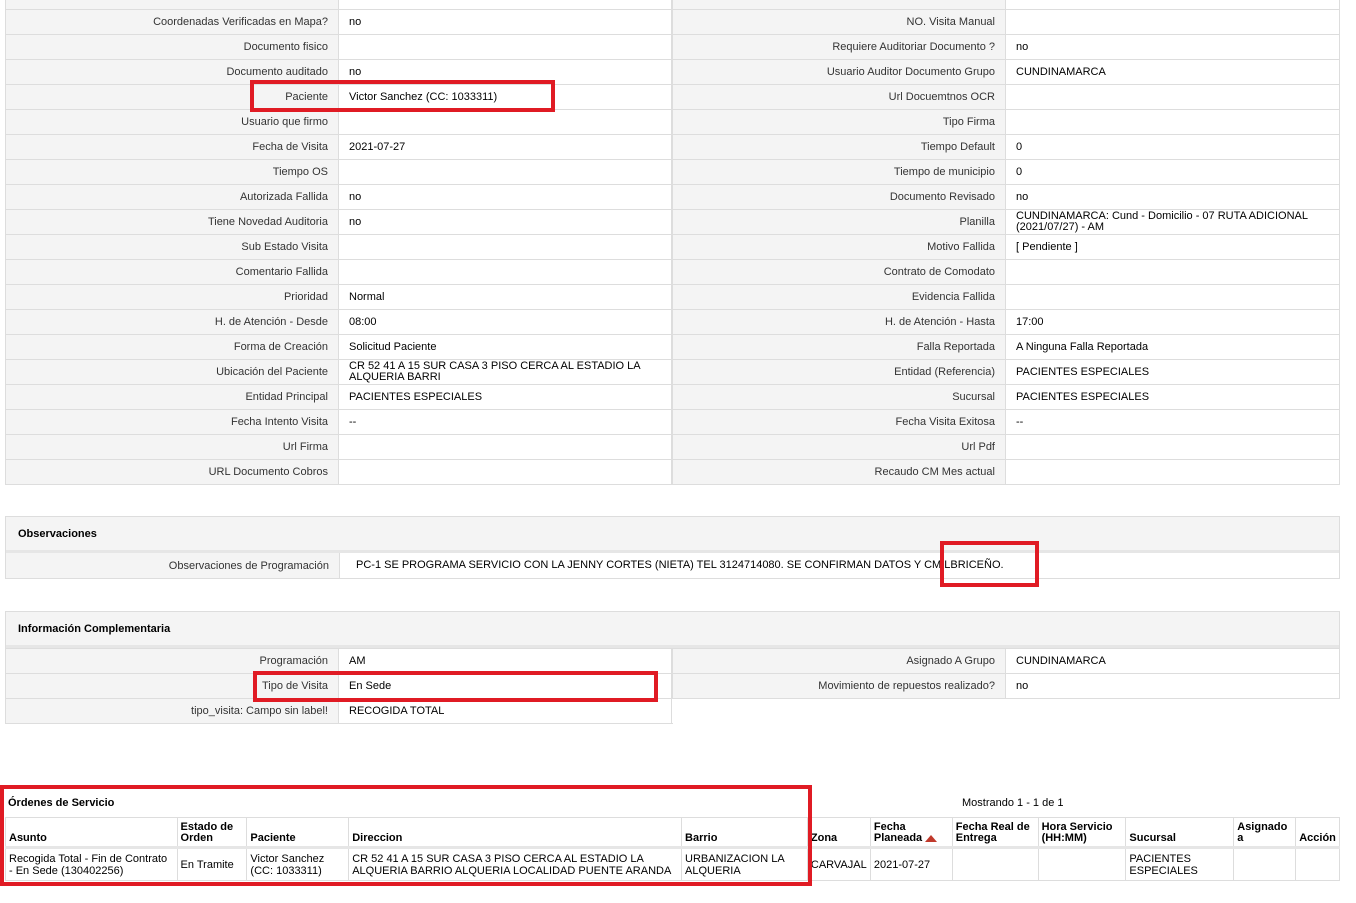  What do you see at coordinates (992, 832) in the screenshot?
I see `column-header-label: Fecha Real de Entrega` at bounding box center [992, 832].